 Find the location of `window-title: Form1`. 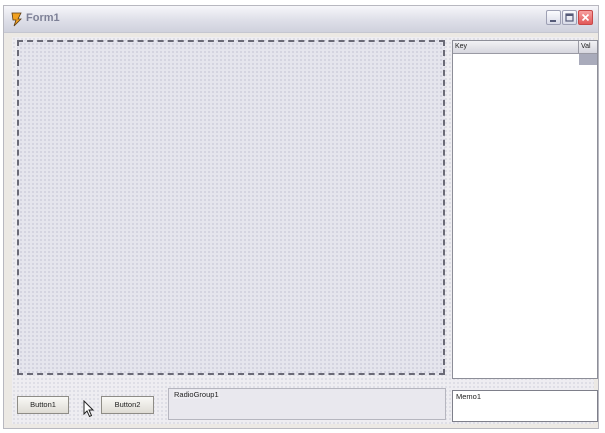

window-title: Form1 is located at coordinates (43, 18).